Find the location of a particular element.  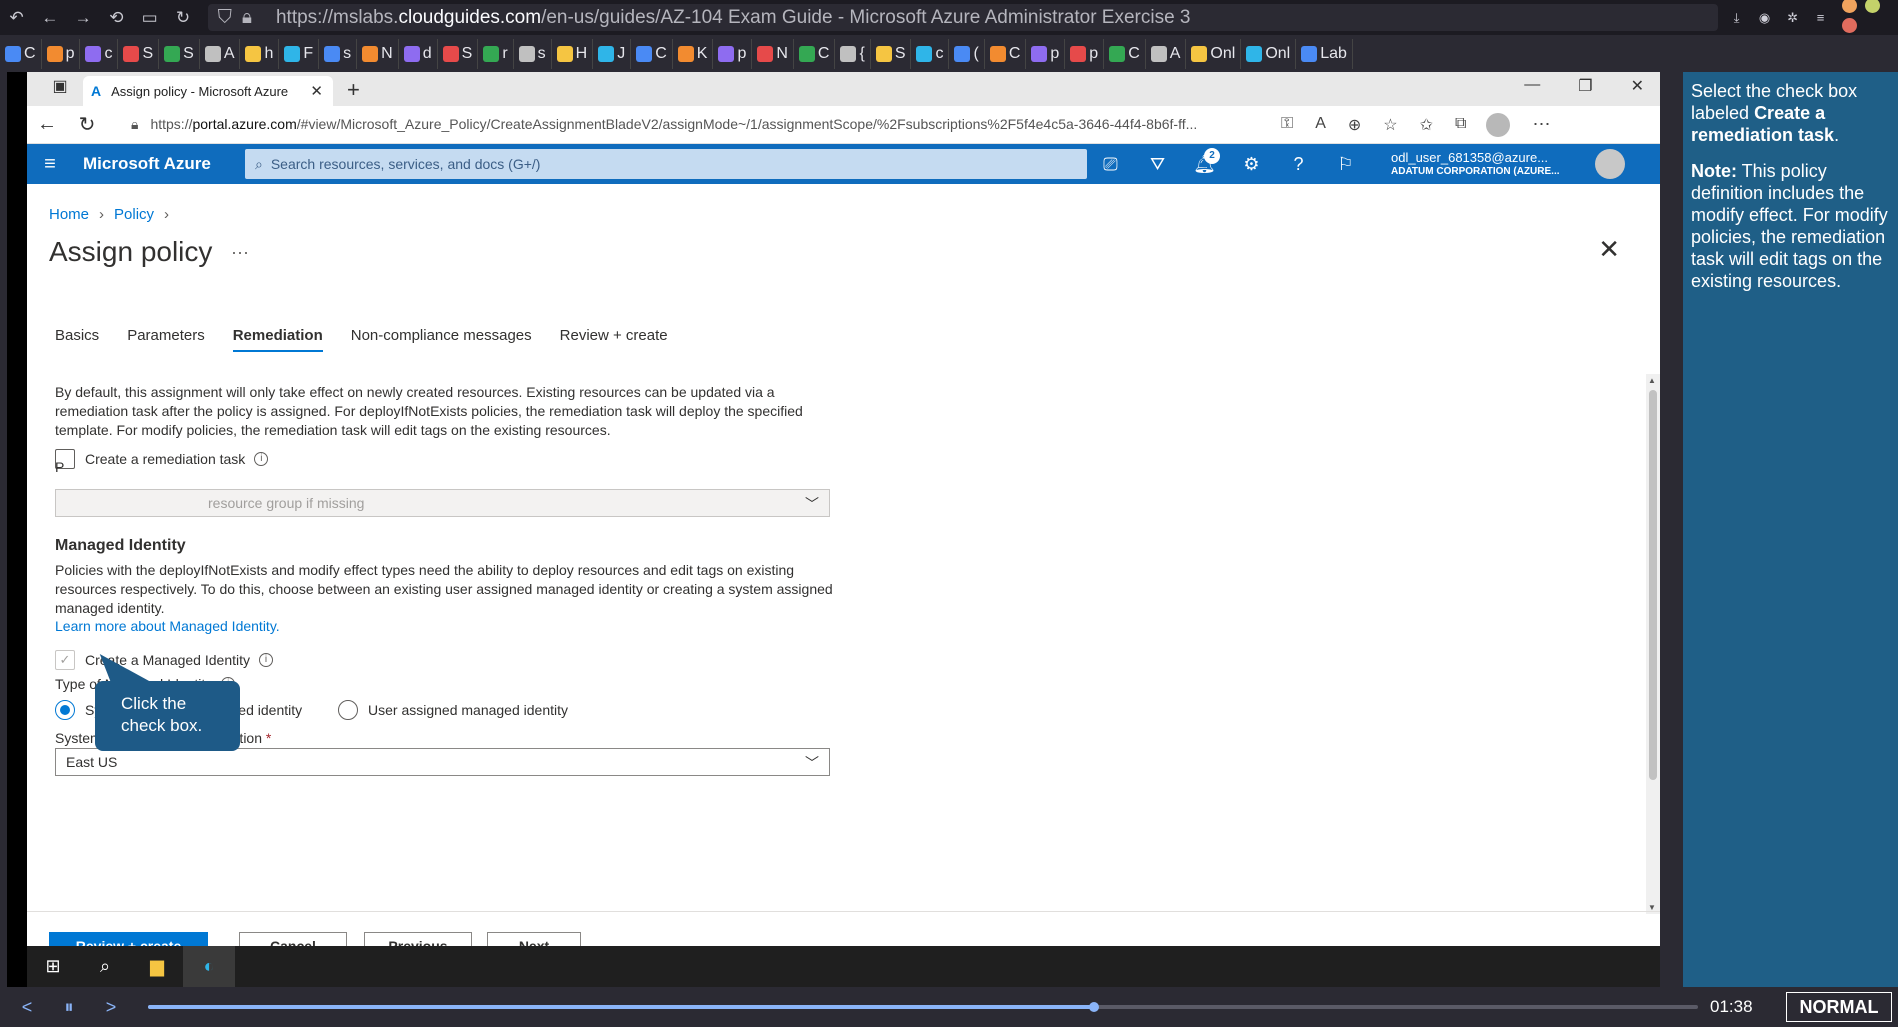

bookmark-item: r is located at coordinates (496, 53).